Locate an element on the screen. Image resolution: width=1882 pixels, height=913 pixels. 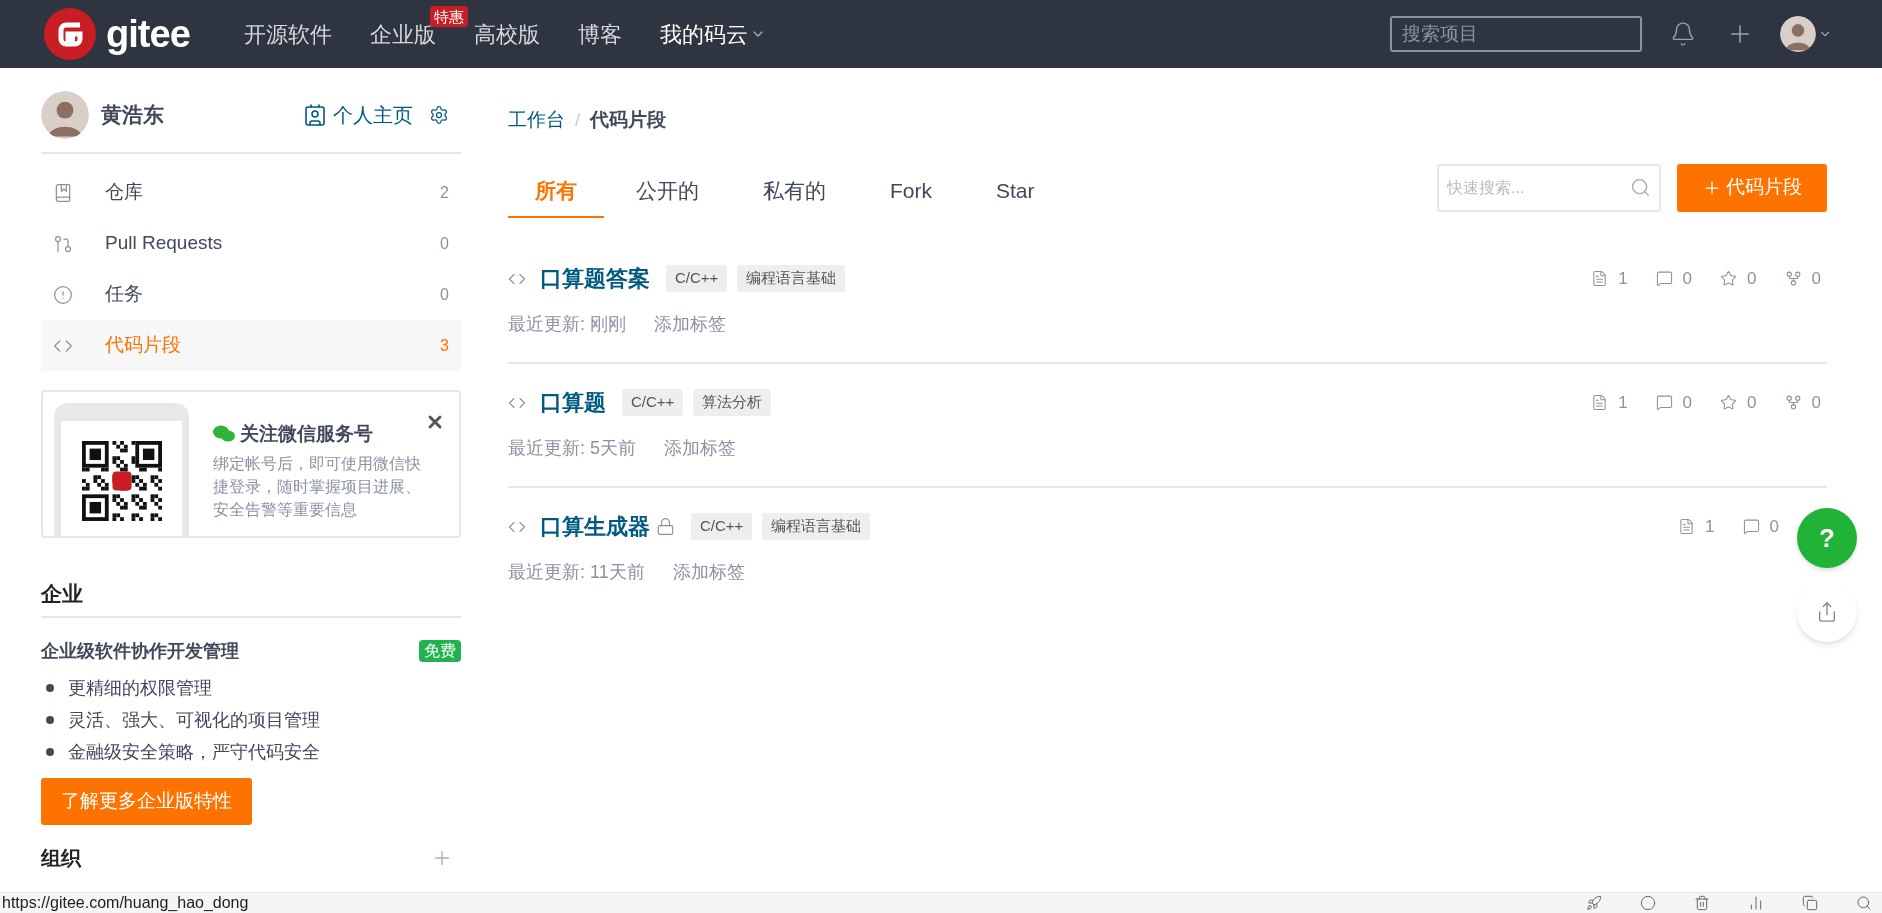
pull-request-icon is located at coordinates (63, 243).